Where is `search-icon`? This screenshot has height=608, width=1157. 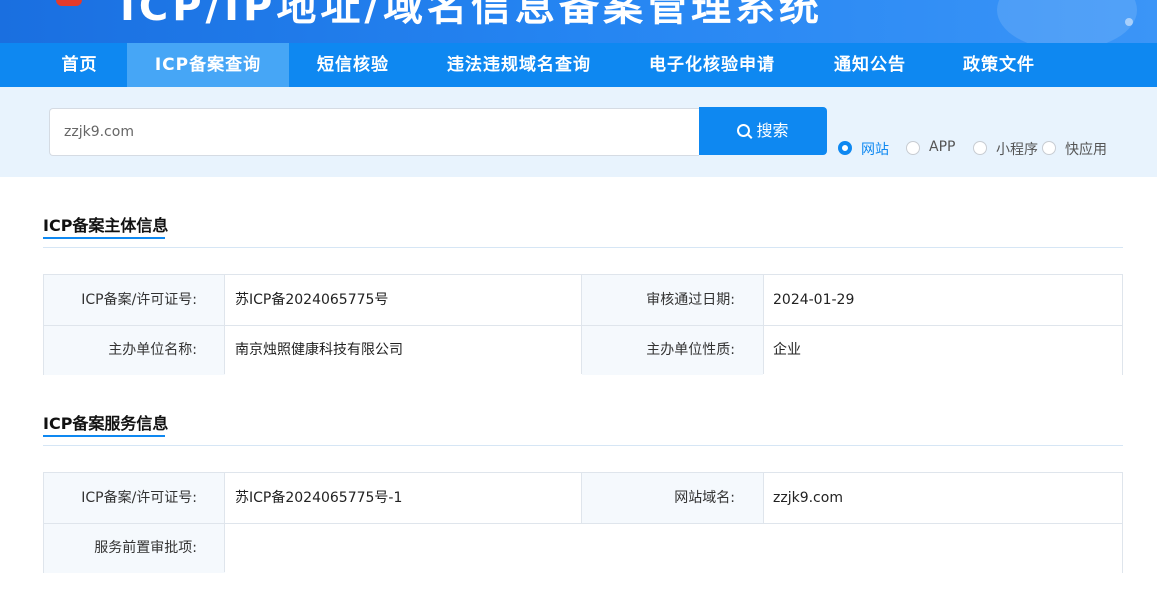
search-icon is located at coordinates (744, 130).